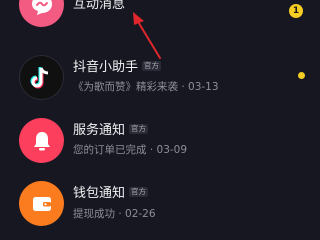 The width and height of the screenshot is (320, 240). I want to click on message-preview: 您的订单已完成 · 03-09, so click(130, 150).